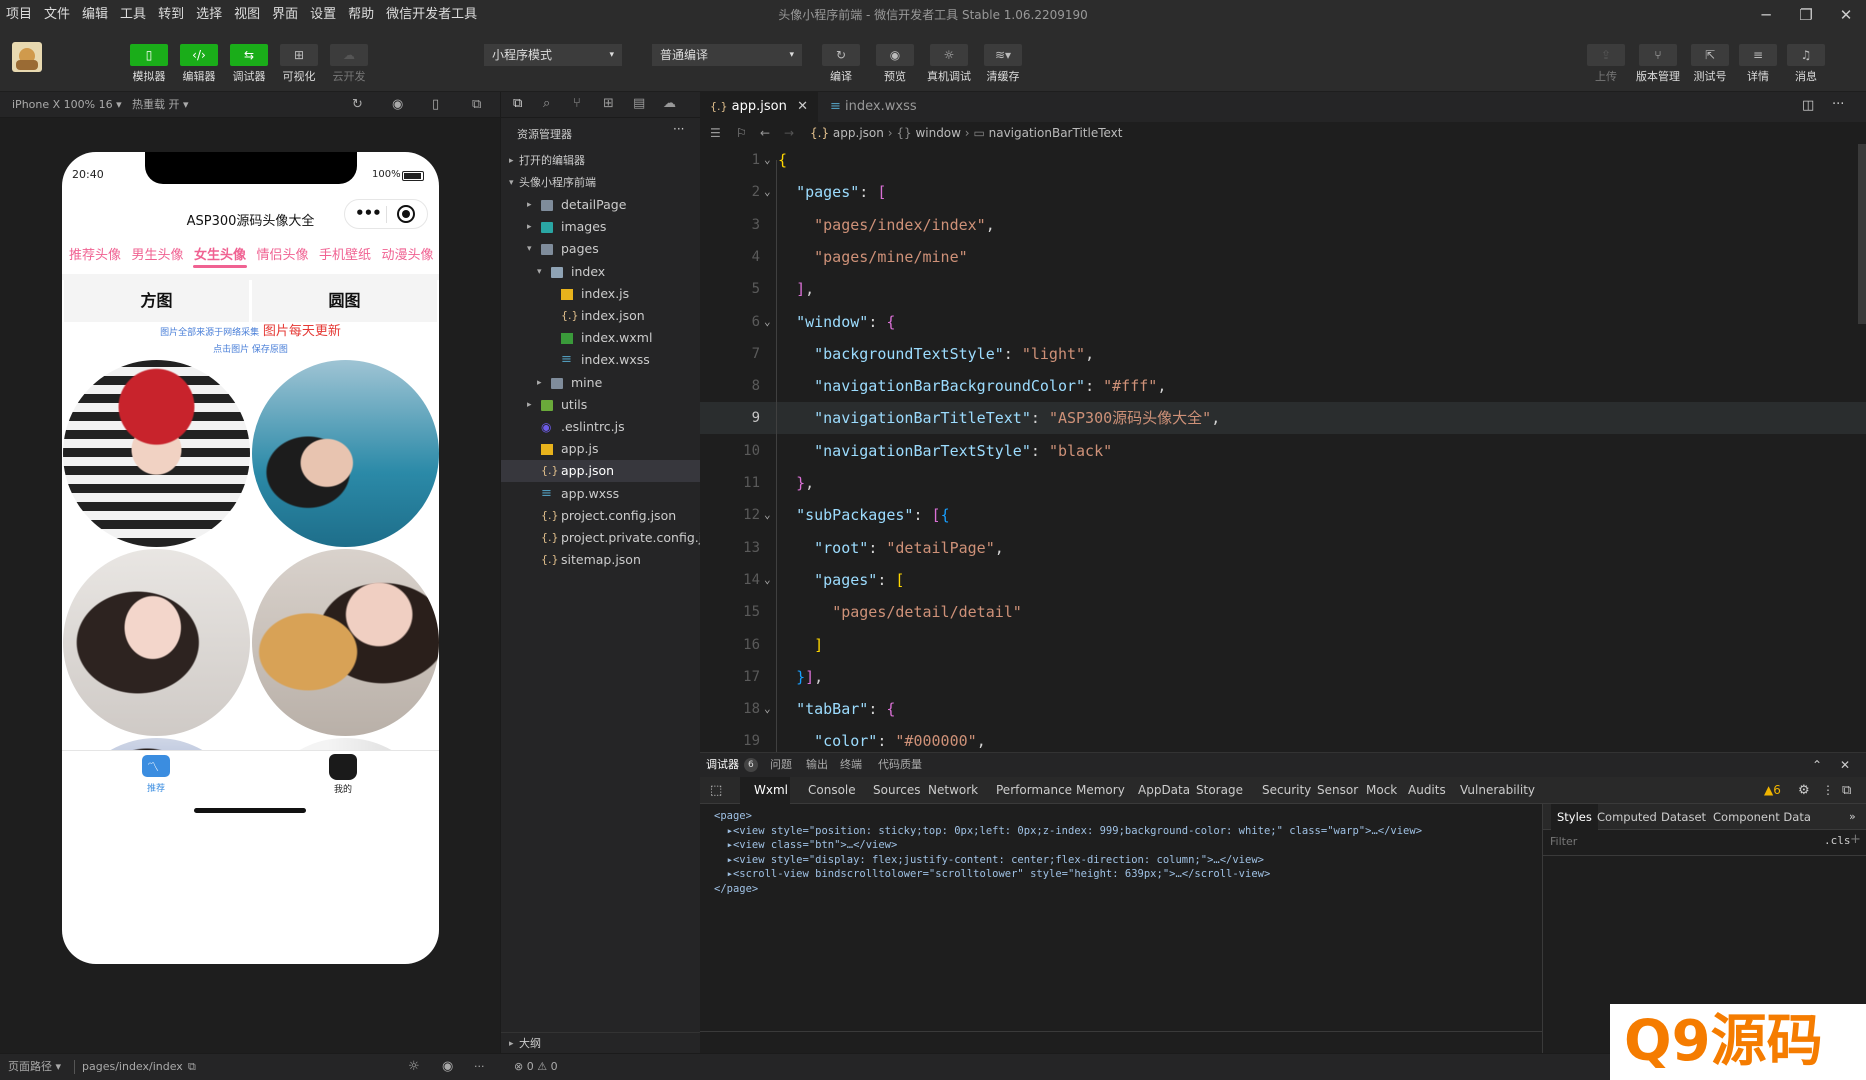 Image resolution: width=1866 pixels, height=1080 pixels. I want to click on tree-item: {.} project.config.json, so click(601, 516).